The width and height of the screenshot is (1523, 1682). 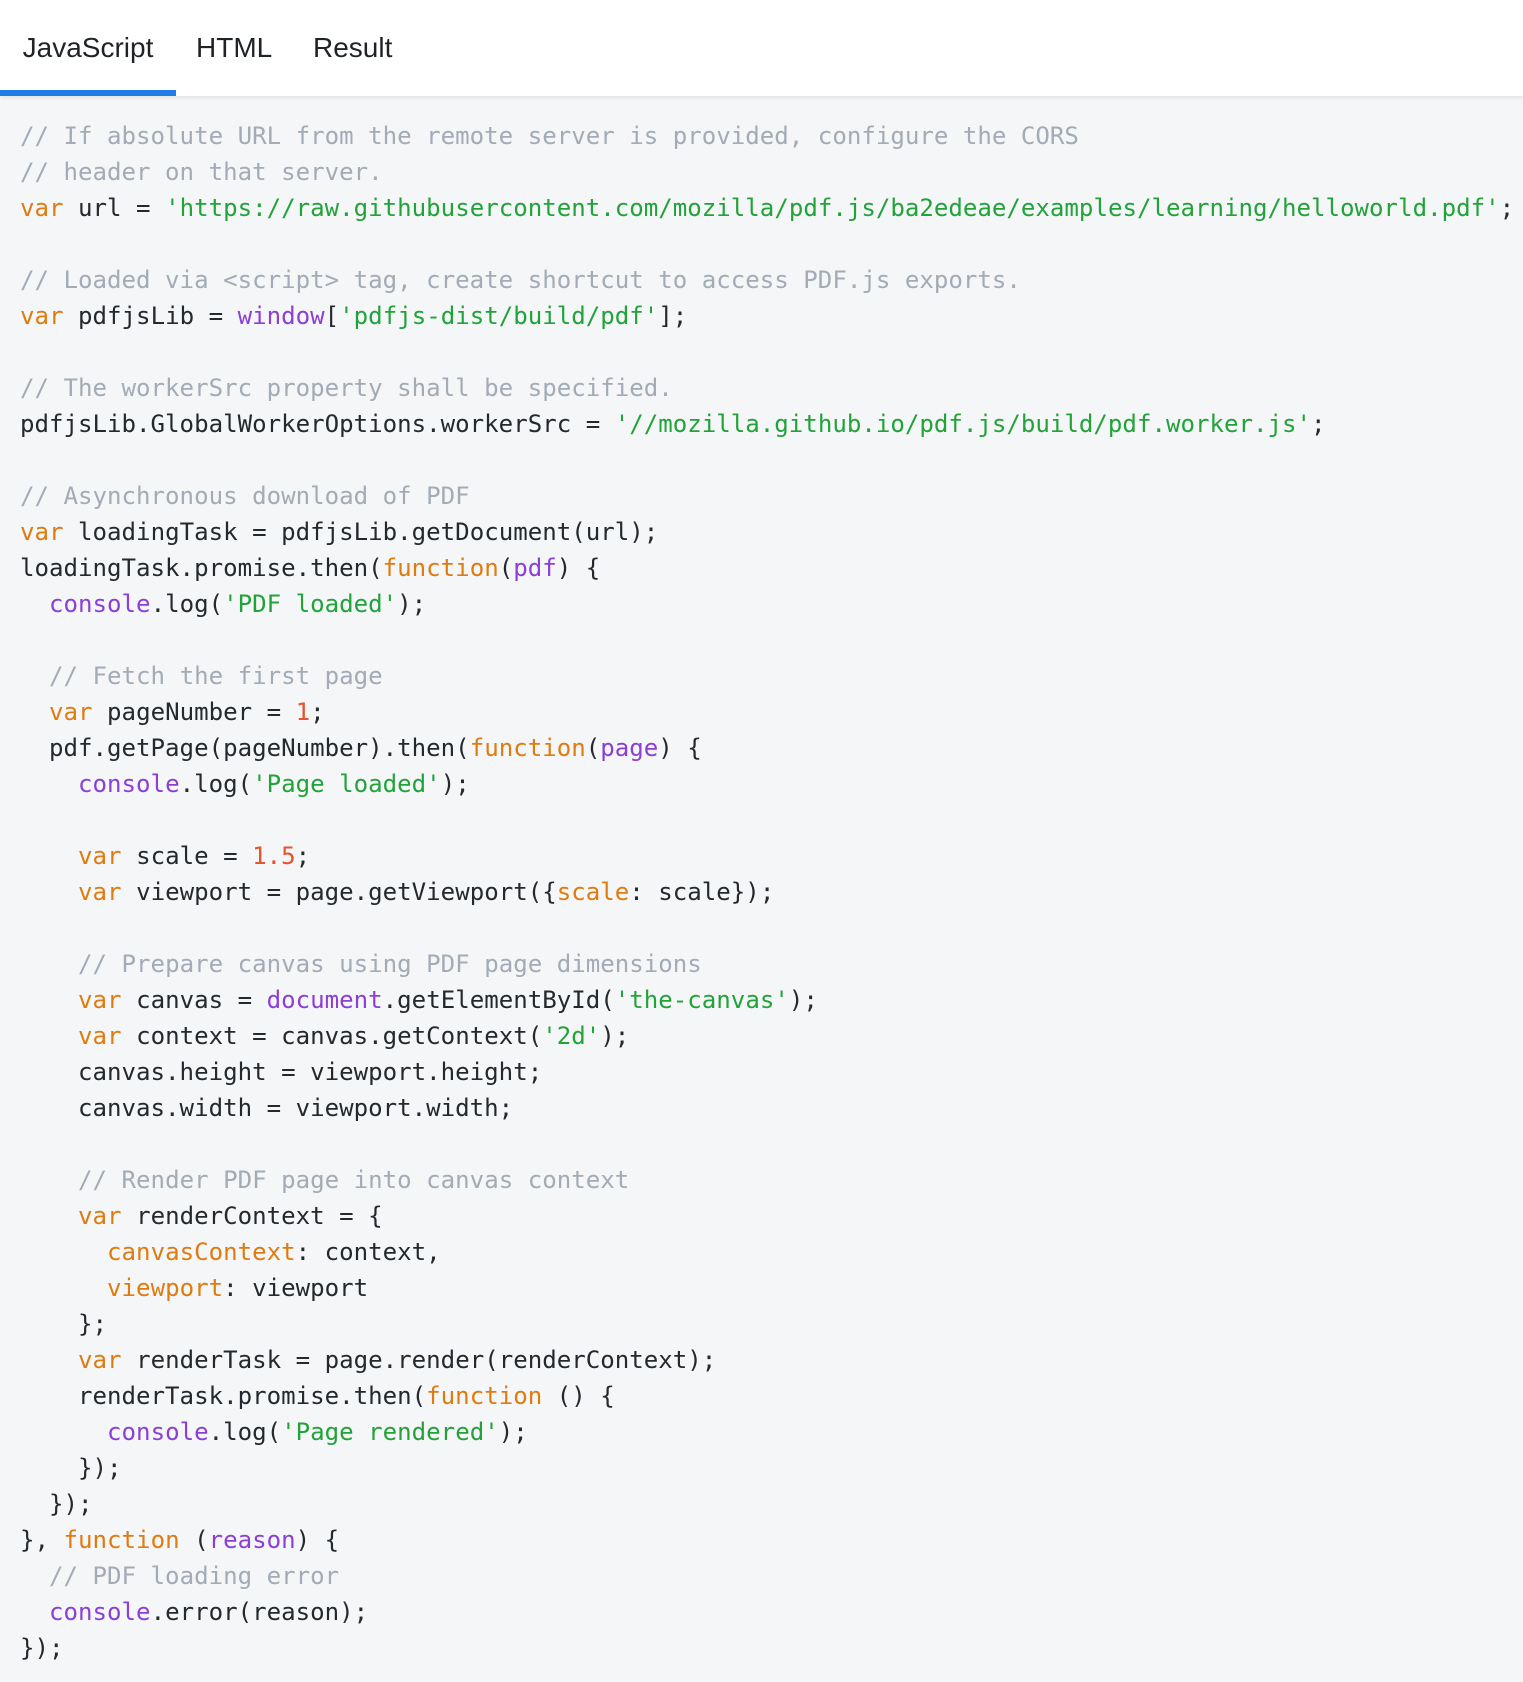 I want to click on code-text: };, so click(x=64, y=1324).